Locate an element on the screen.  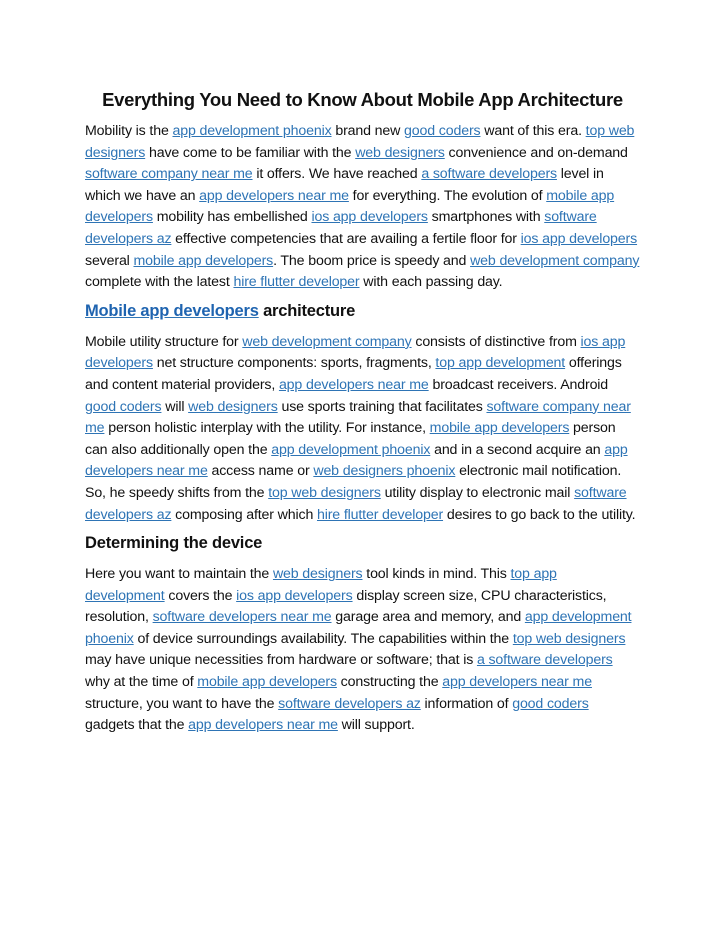
body-text: . The boom price is speedy and is located at coordinates (372, 260).